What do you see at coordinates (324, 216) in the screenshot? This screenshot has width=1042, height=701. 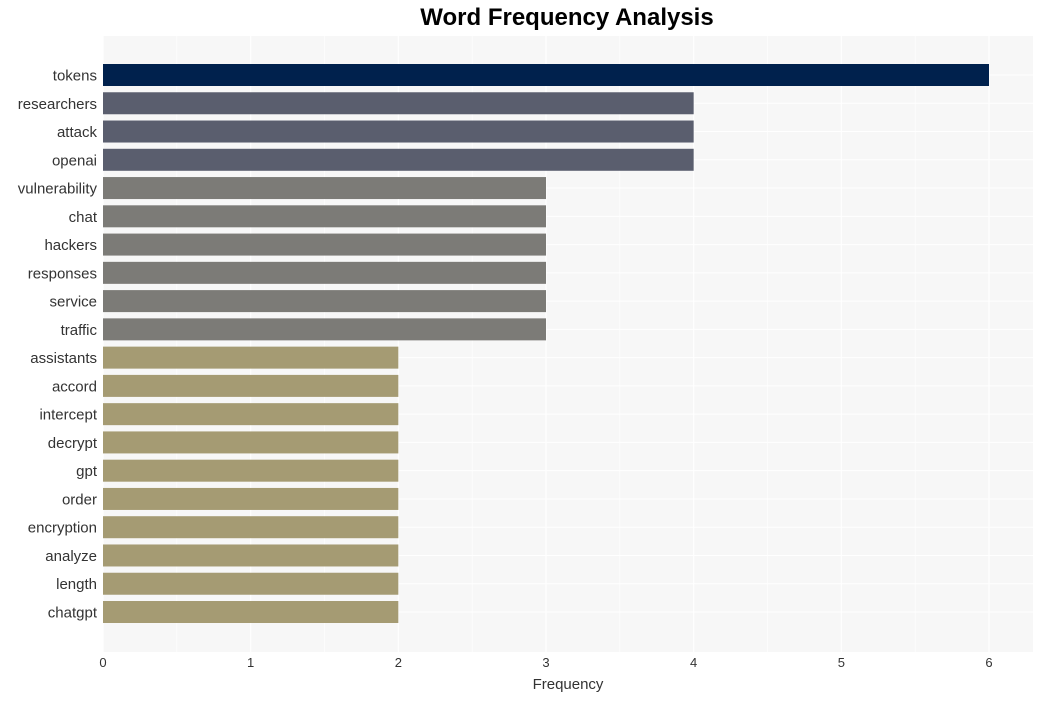 I see `bar-chat` at bounding box center [324, 216].